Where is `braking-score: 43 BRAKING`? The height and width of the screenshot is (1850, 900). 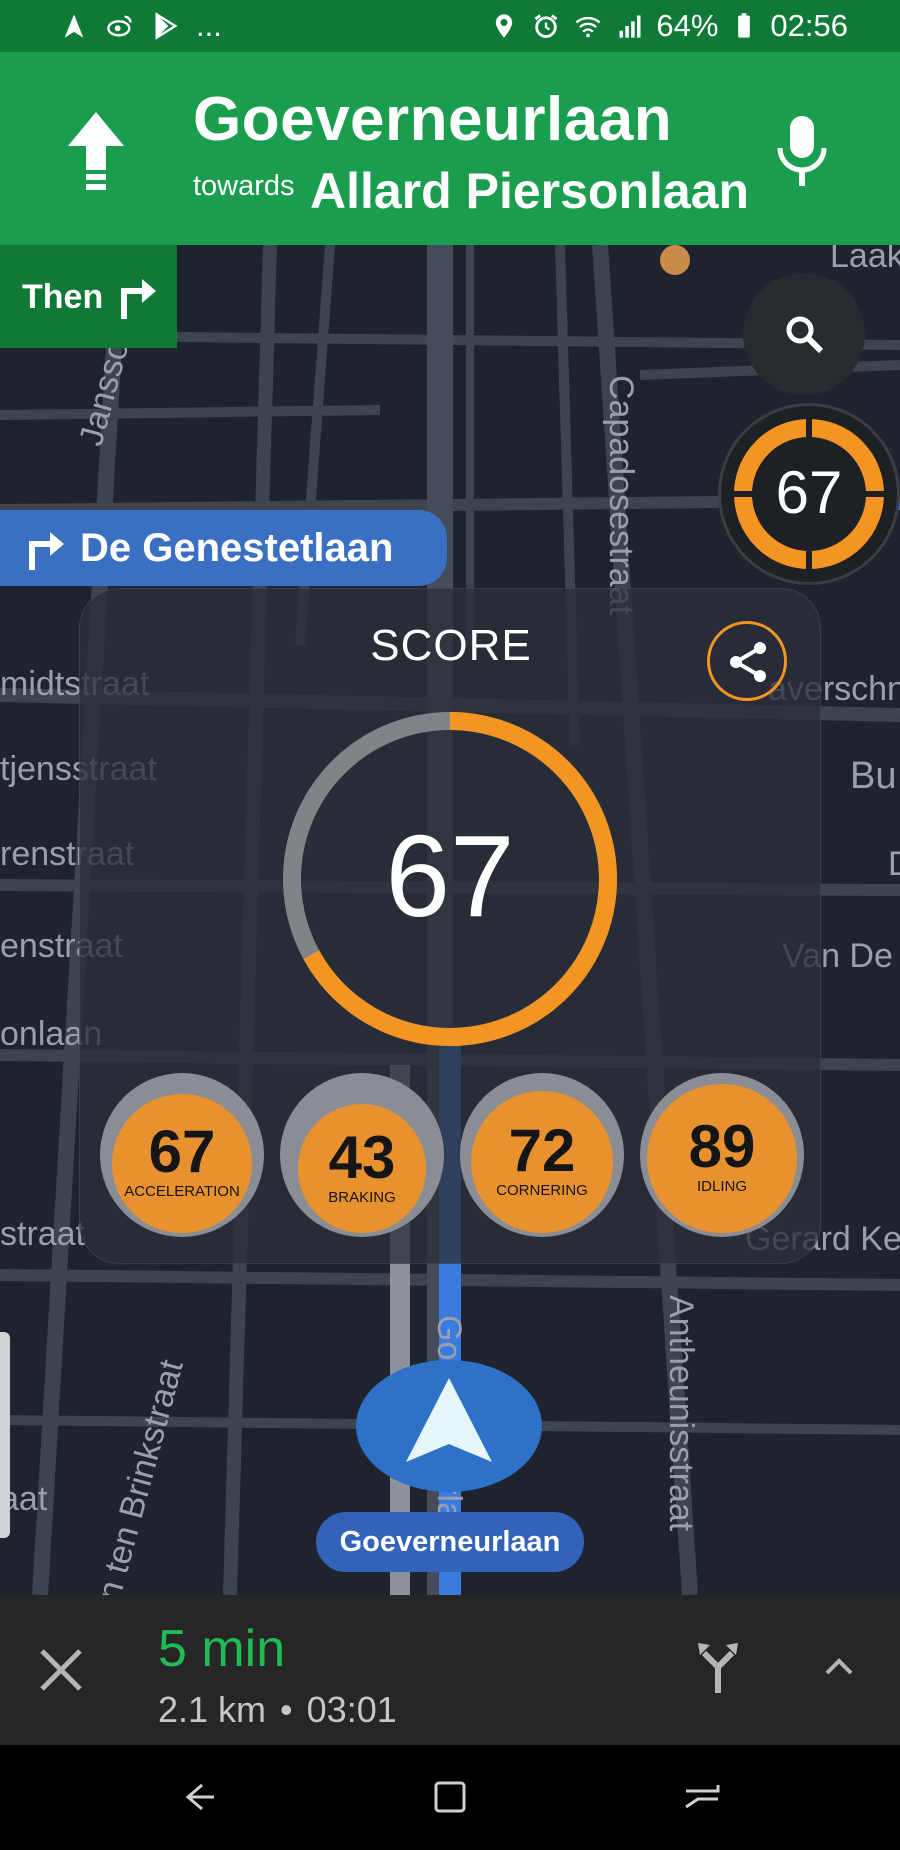
braking-score: 43 BRAKING is located at coordinates (362, 1155).